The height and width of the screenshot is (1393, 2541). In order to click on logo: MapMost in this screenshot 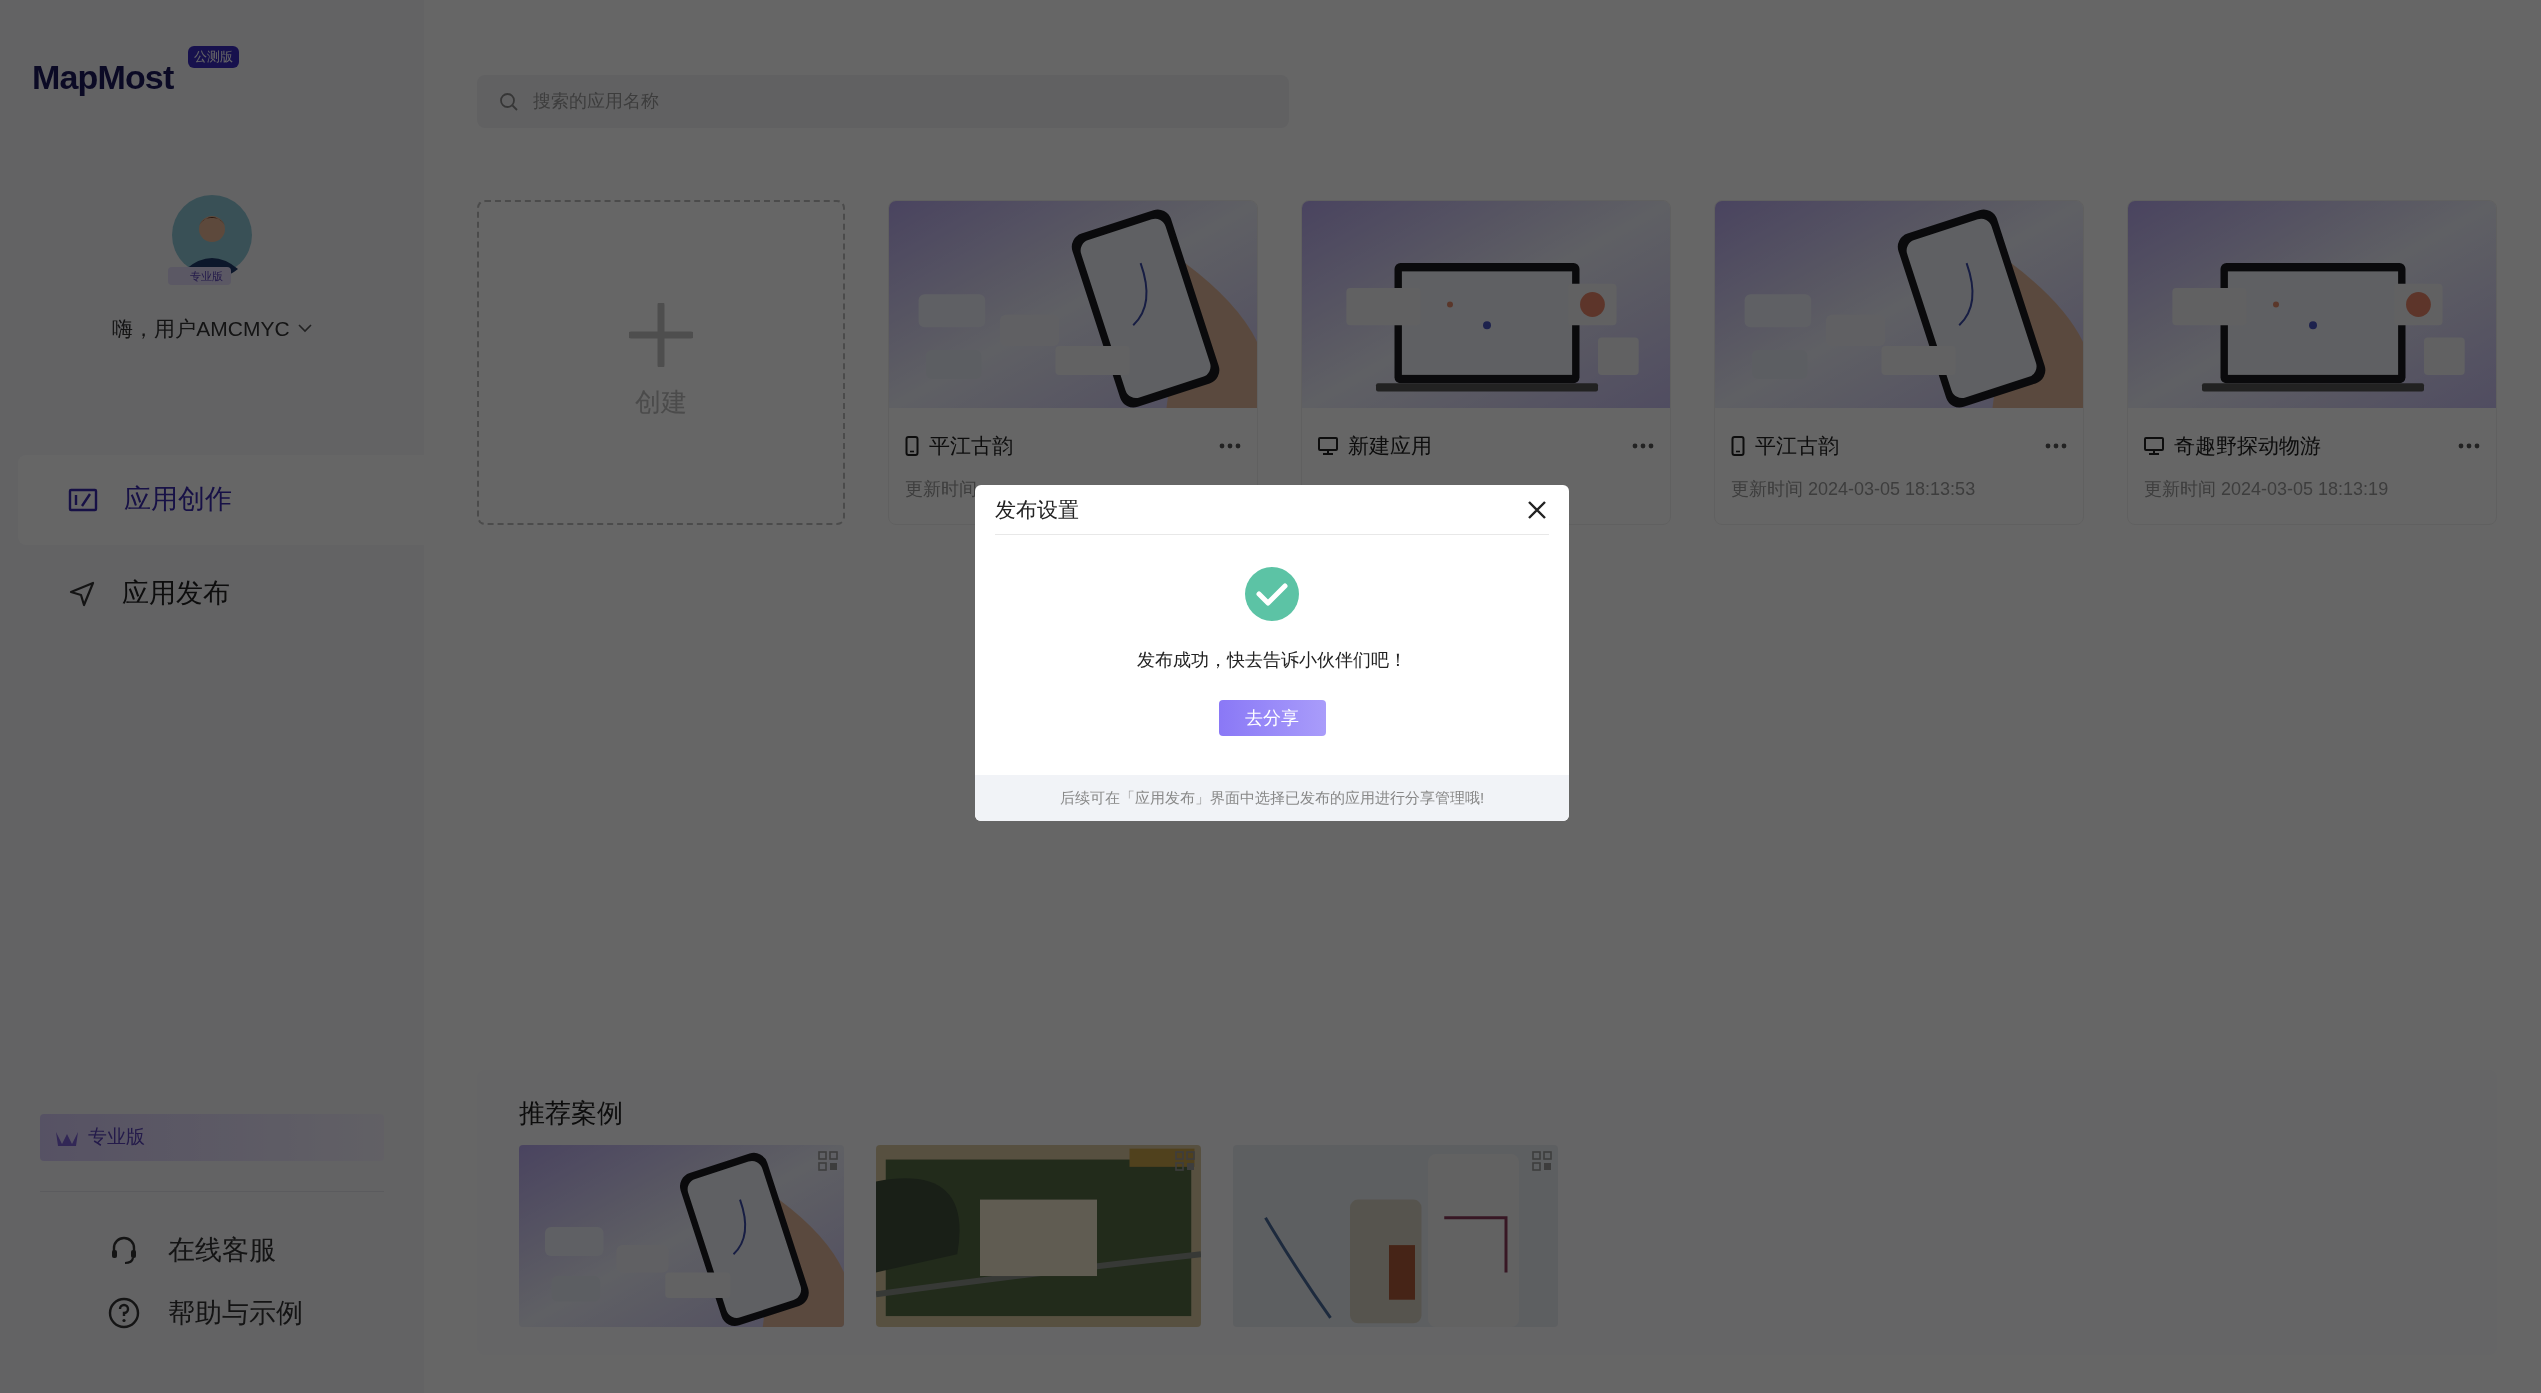, I will do `click(103, 77)`.